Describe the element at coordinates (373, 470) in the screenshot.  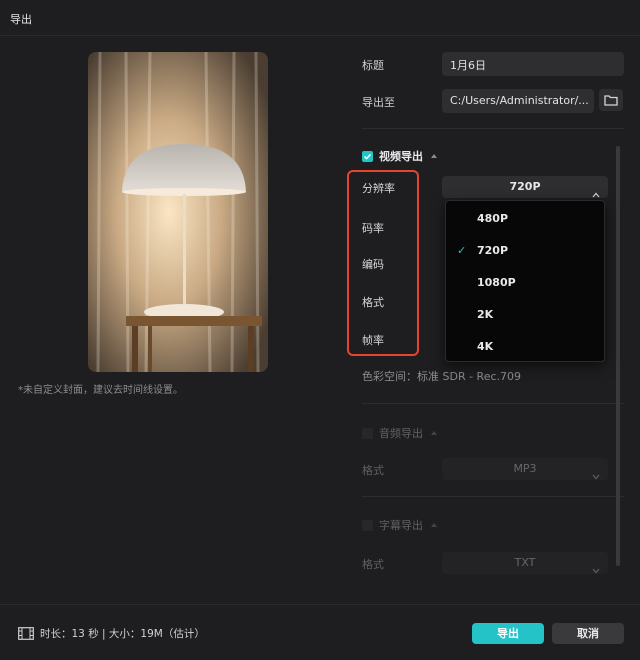
I see `audio-format-label: 格式` at that location.